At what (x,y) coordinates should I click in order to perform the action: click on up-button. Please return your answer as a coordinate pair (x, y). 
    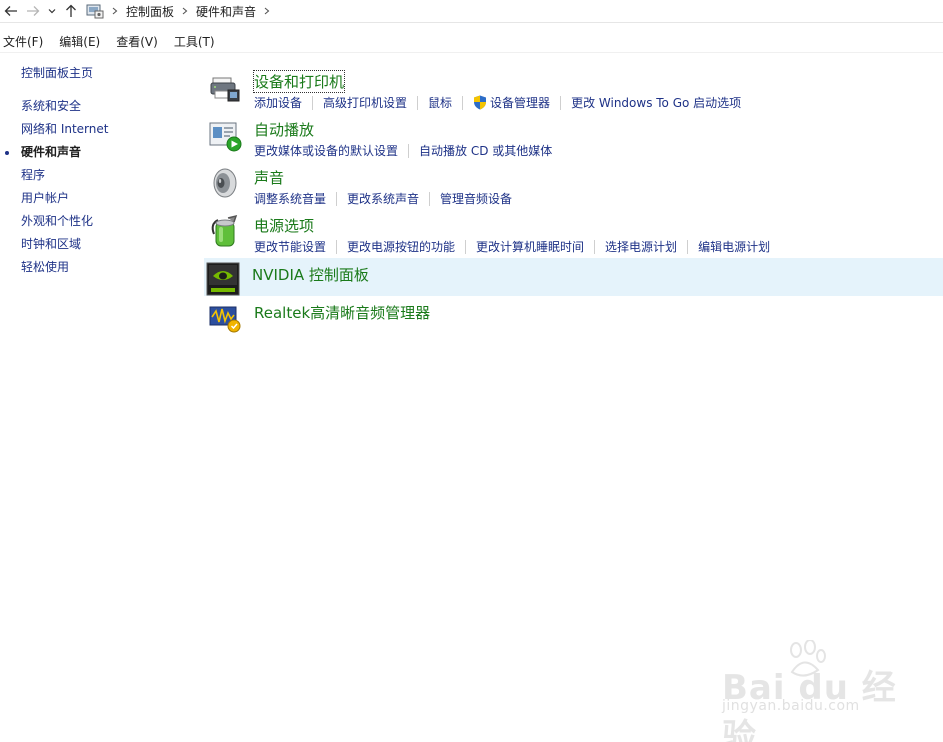
    Looking at the image, I should click on (71, 11).